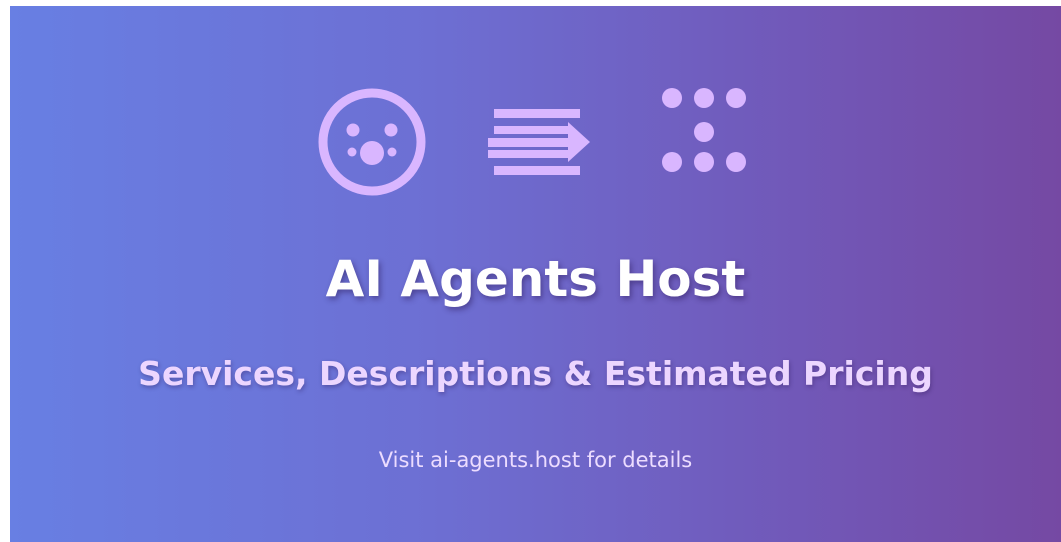  What do you see at coordinates (372, 142) in the screenshot?
I see `agent-hub-icon` at bounding box center [372, 142].